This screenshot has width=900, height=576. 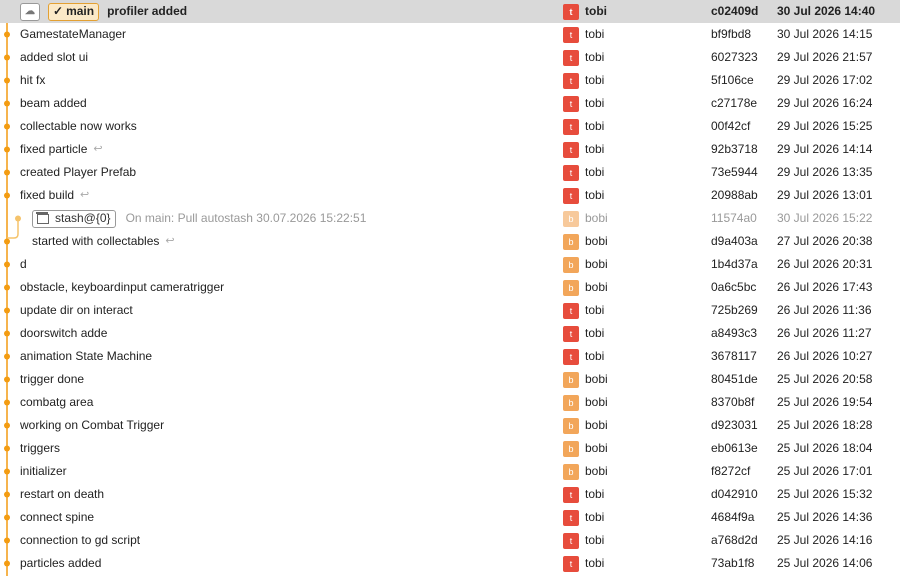 I want to click on commit-message: beam added, so click(x=53, y=103).